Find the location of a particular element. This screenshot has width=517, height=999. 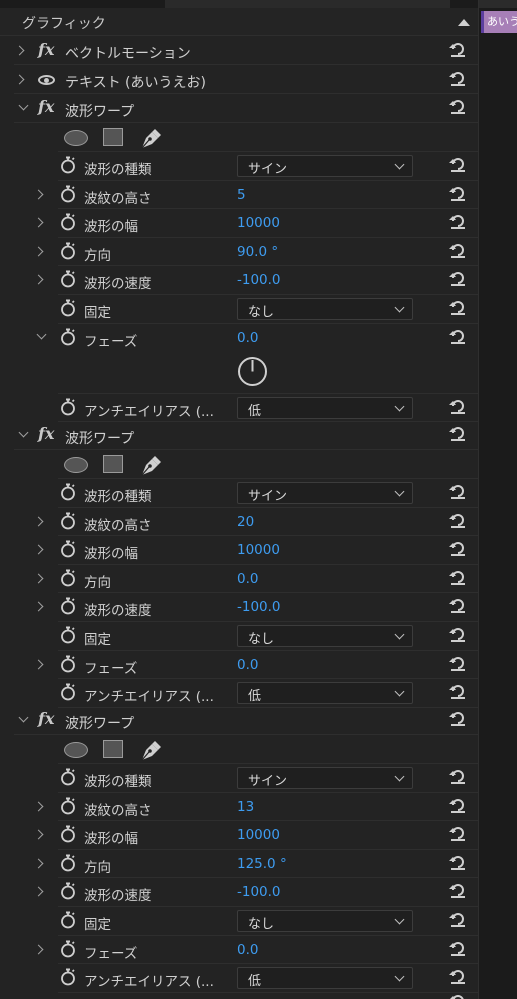

param-wave-height: 波紋の高さ 20 is located at coordinates (239, 522).